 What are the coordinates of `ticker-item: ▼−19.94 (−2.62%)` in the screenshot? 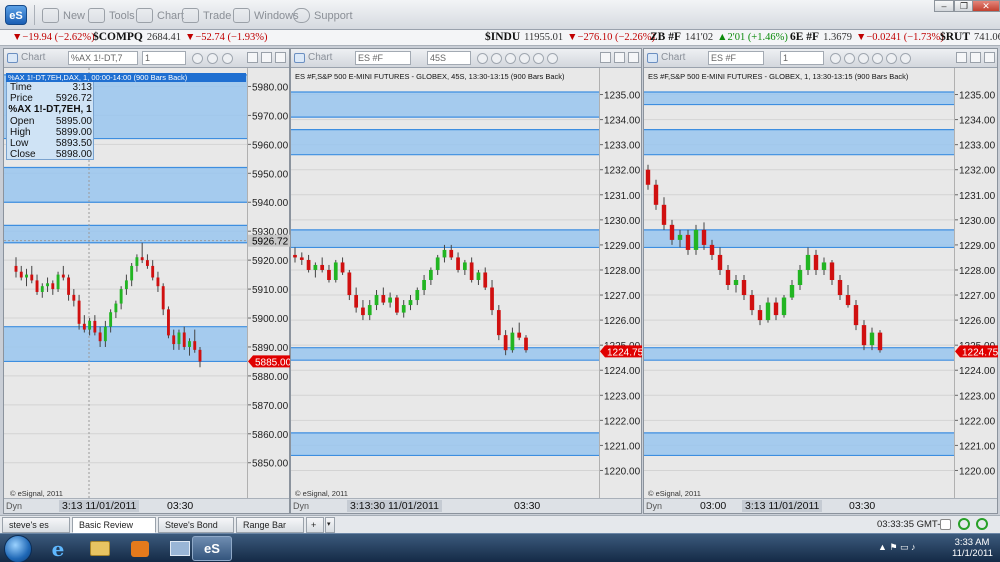 It's located at (49, 37).